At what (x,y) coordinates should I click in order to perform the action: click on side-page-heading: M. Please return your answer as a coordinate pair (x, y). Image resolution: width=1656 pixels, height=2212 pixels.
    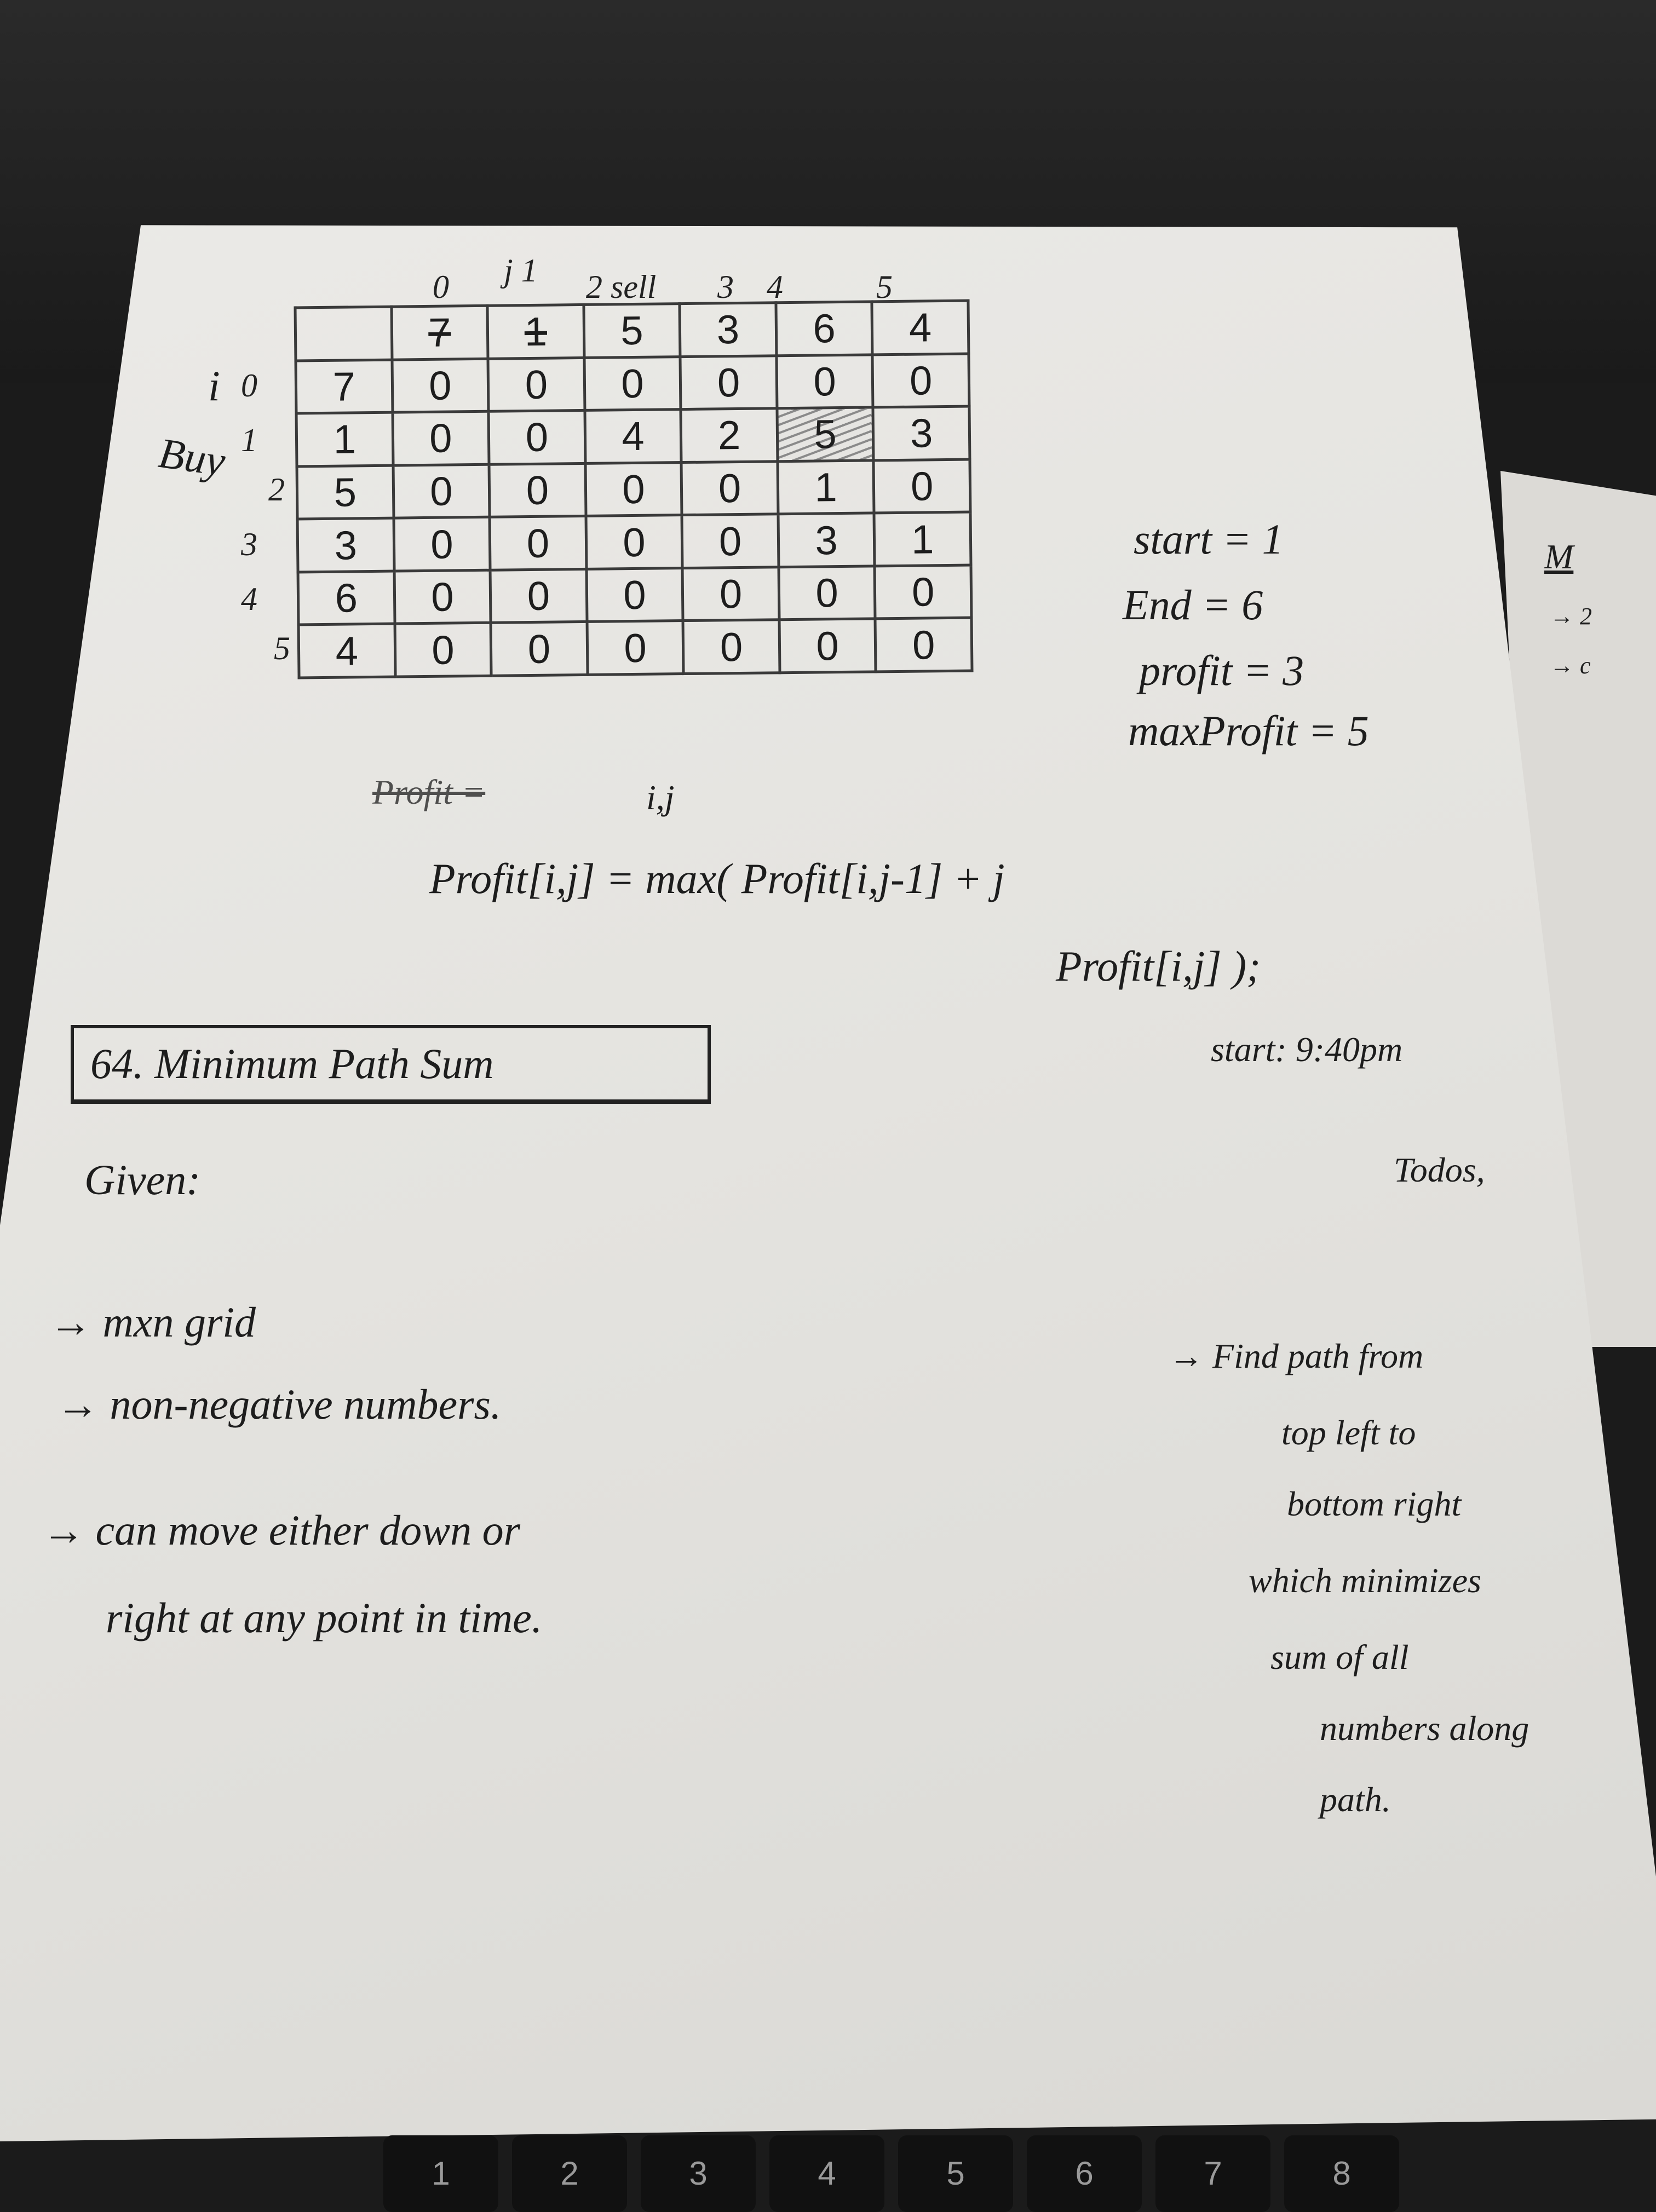
    Looking at the image, I should click on (1559, 556).